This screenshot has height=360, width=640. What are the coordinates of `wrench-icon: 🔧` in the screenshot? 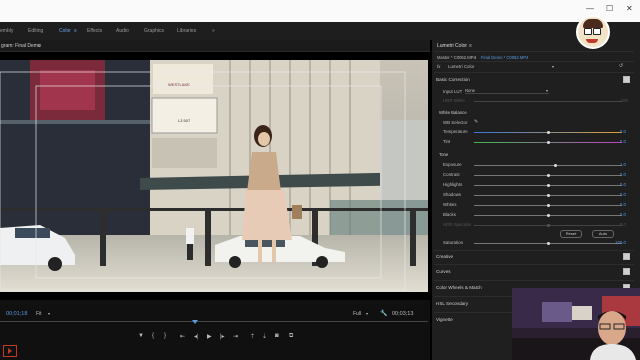 It's located at (383, 313).